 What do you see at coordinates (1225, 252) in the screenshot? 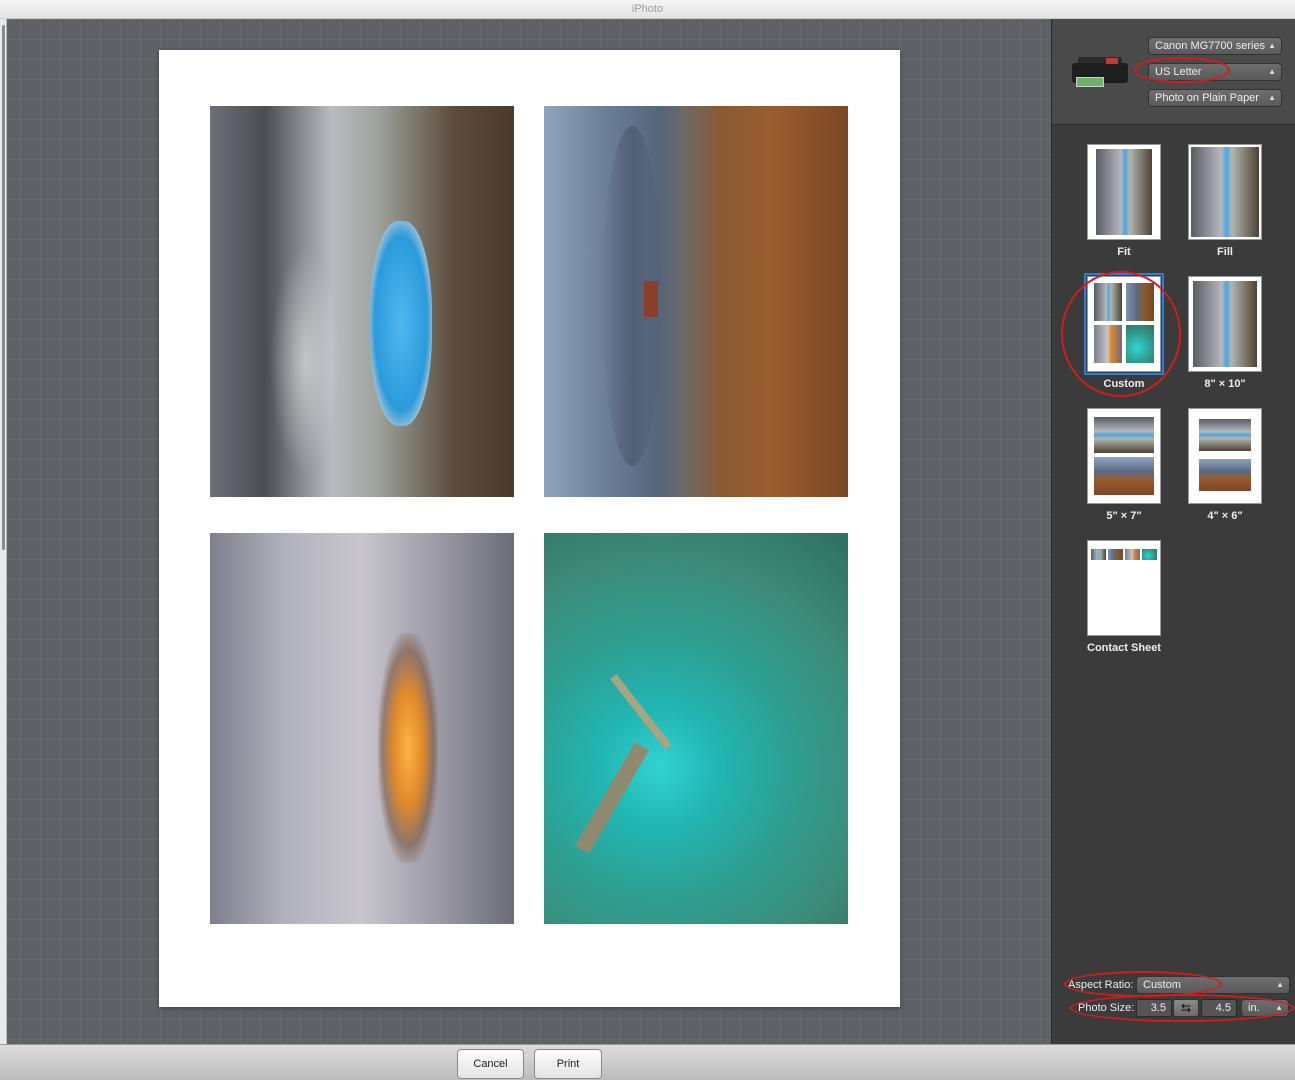
I see `layout-label: Fill` at bounding box center [1225, 252].